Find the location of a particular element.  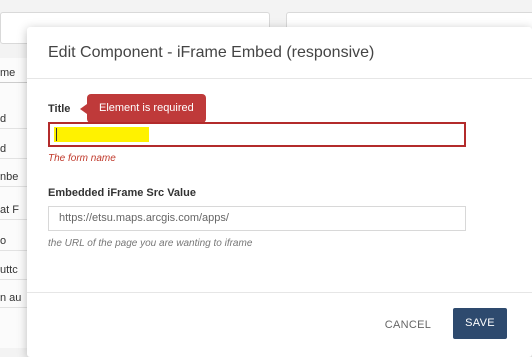

highlight-mark is located at coordinates (101, 134).